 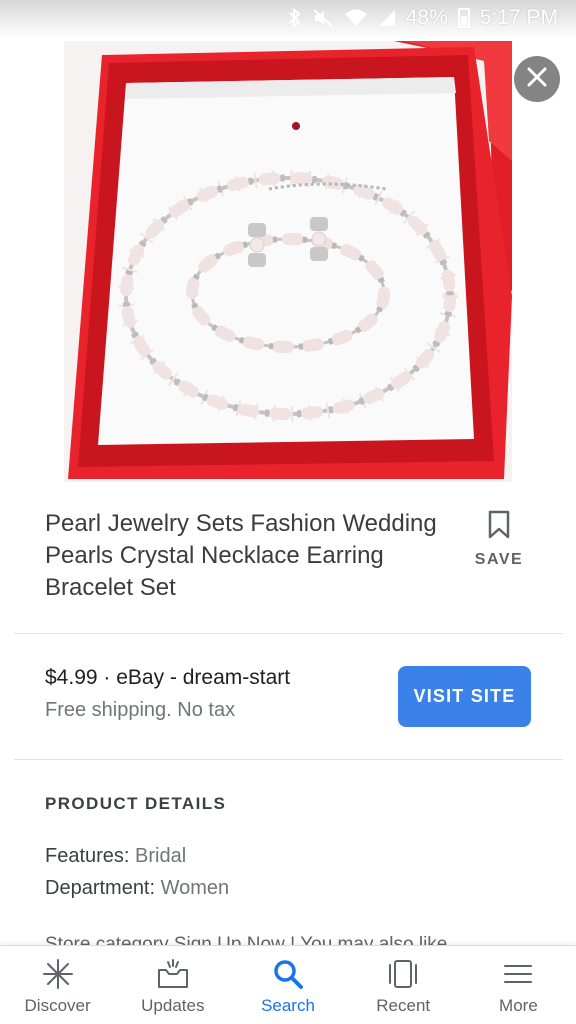 What do you see at coordinates (100, 888) in the screenshot?
I see `department-label: Department:` at bounding box center [100, 888].